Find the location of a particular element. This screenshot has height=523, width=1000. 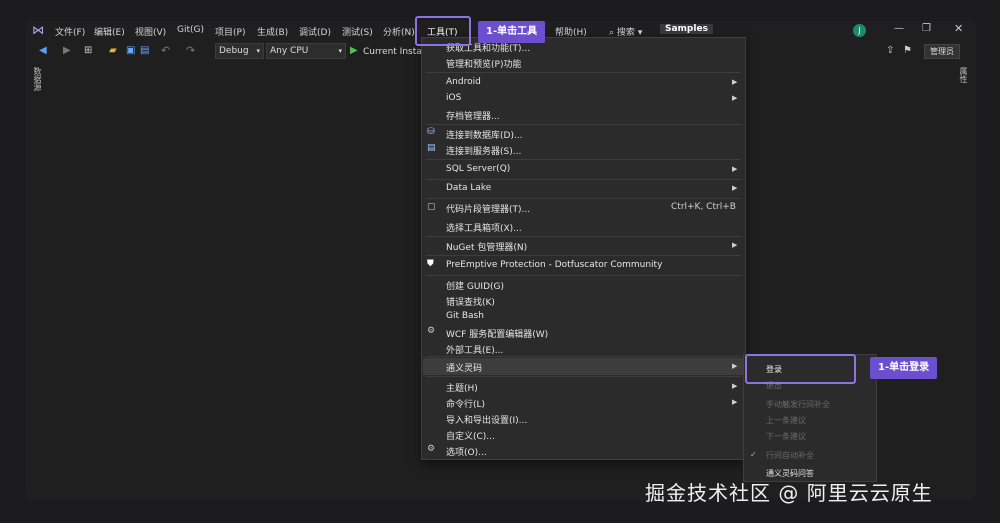

menu-item-tongyi: 通义灵码 is located at coordinates (464, 367).